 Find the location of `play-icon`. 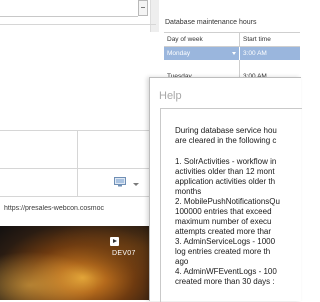

play-icon is located at coordinates (114, 241).